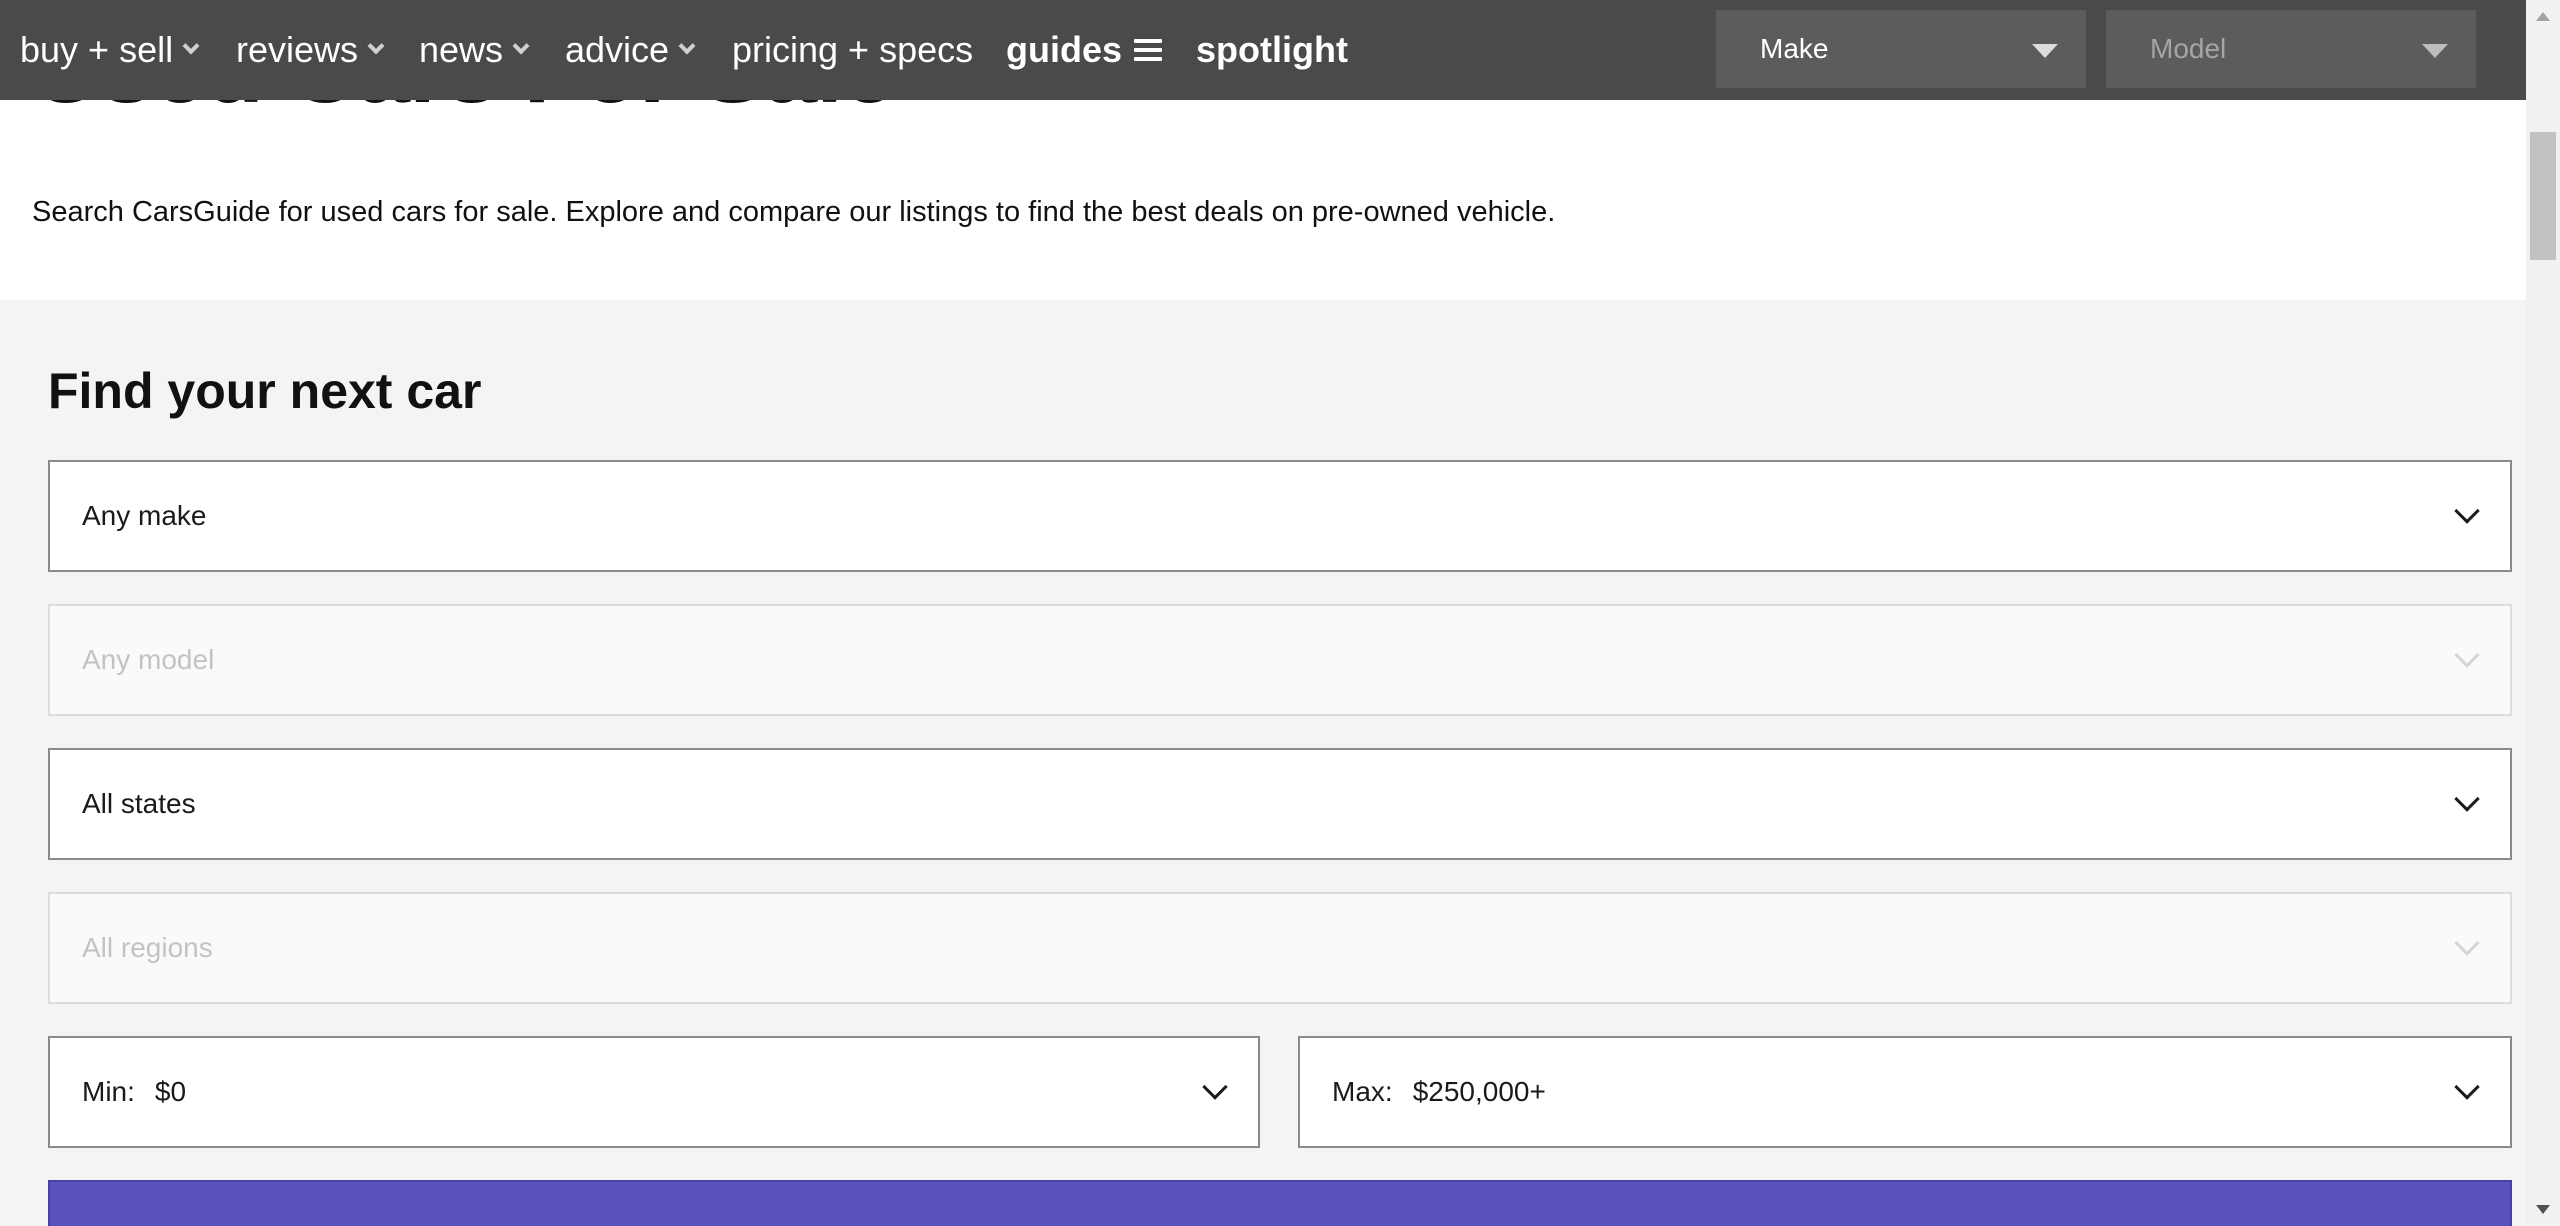 The height and width of the screenshot is (1226, 2560). I want to click on max-price-label: Max:, so click(1362, 1091).